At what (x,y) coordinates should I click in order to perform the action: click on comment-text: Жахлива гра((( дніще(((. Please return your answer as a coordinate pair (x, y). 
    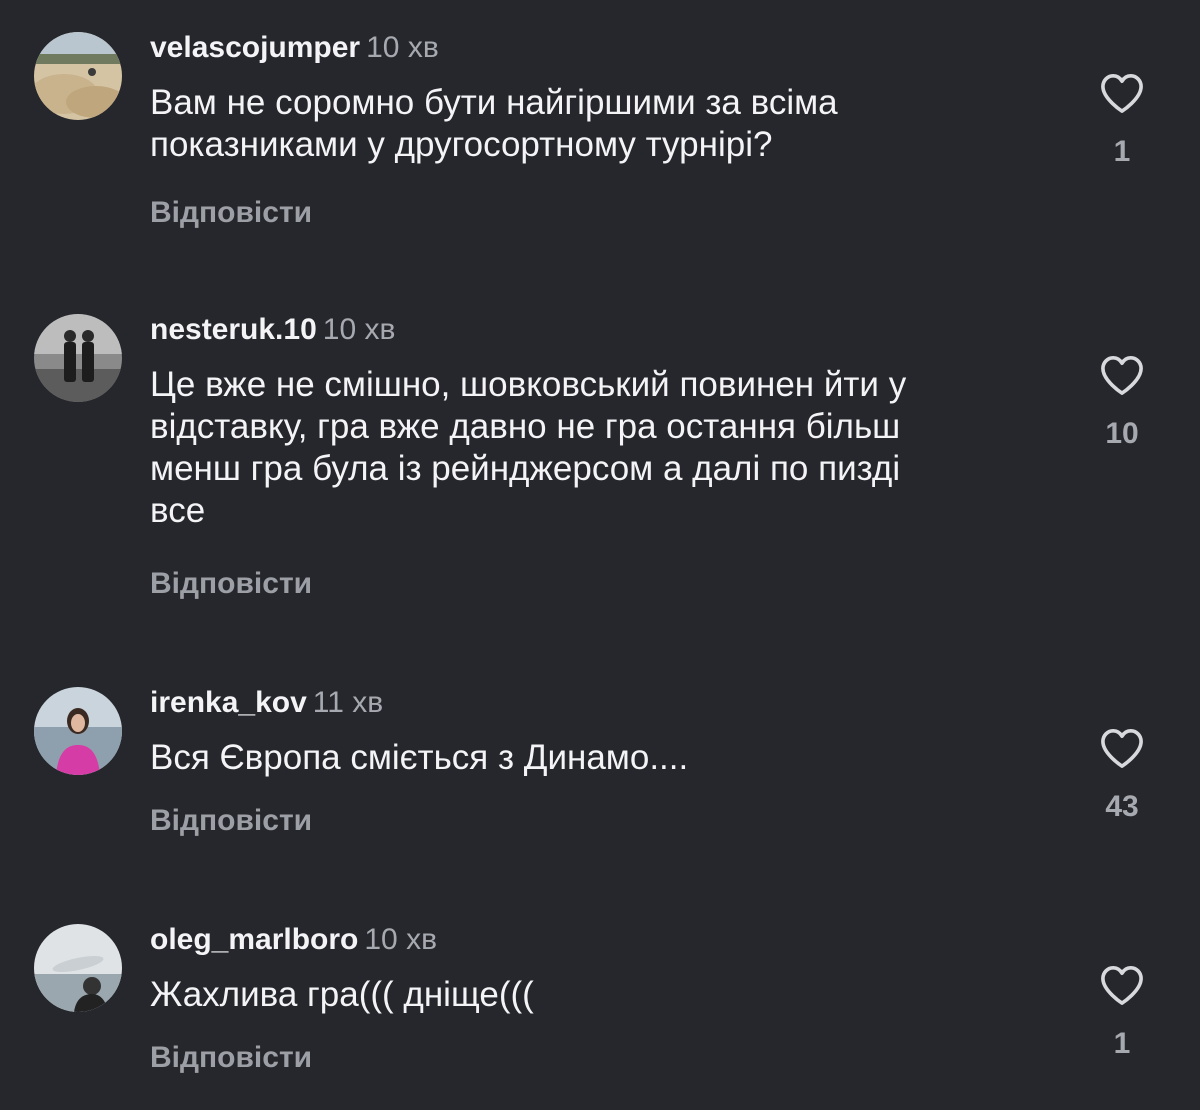
    Looking at the image, I should click on (342, 994).